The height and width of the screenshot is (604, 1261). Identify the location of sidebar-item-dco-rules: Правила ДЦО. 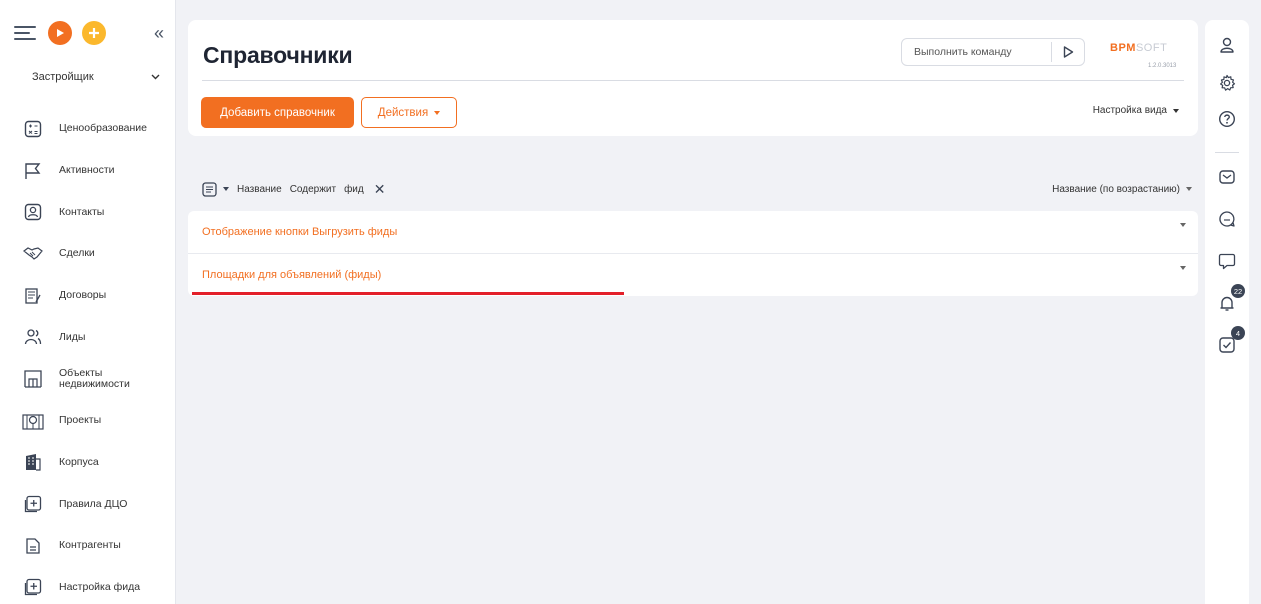
(88, 504).